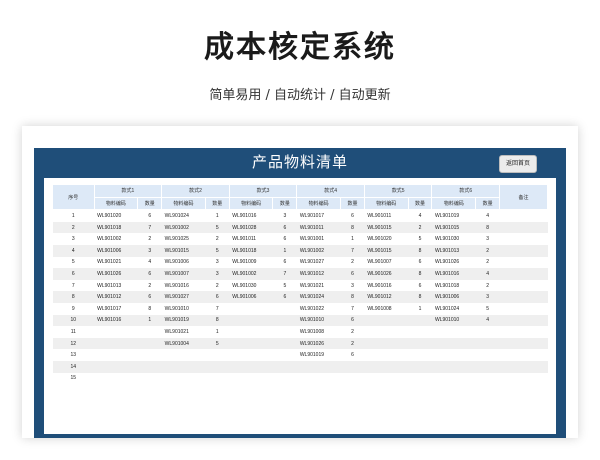  What do you see at coordinates (318, 343) in the screenshot?
I see `material-code-cell: WL901026` at bounding box center [318, 343].